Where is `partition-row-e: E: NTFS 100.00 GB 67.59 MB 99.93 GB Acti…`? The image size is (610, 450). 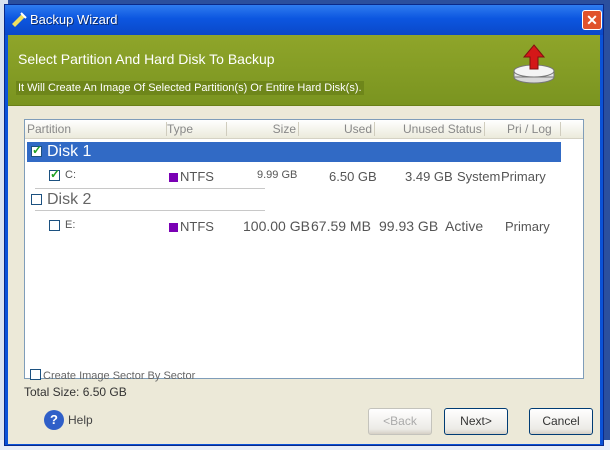
partition-row-e: E: NTFS 100.00 GB 67.59 MB 99.93 GB Acti… is located at coordinates (294, 226).